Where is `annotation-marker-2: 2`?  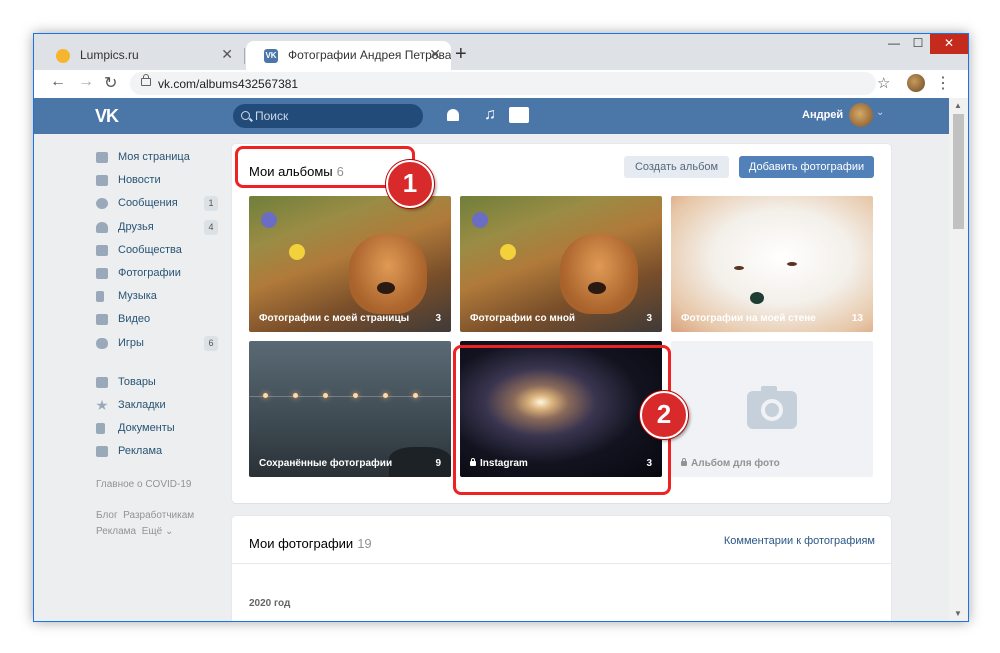 annotation-marker-2: 2 is located at coordinates (664, 415).